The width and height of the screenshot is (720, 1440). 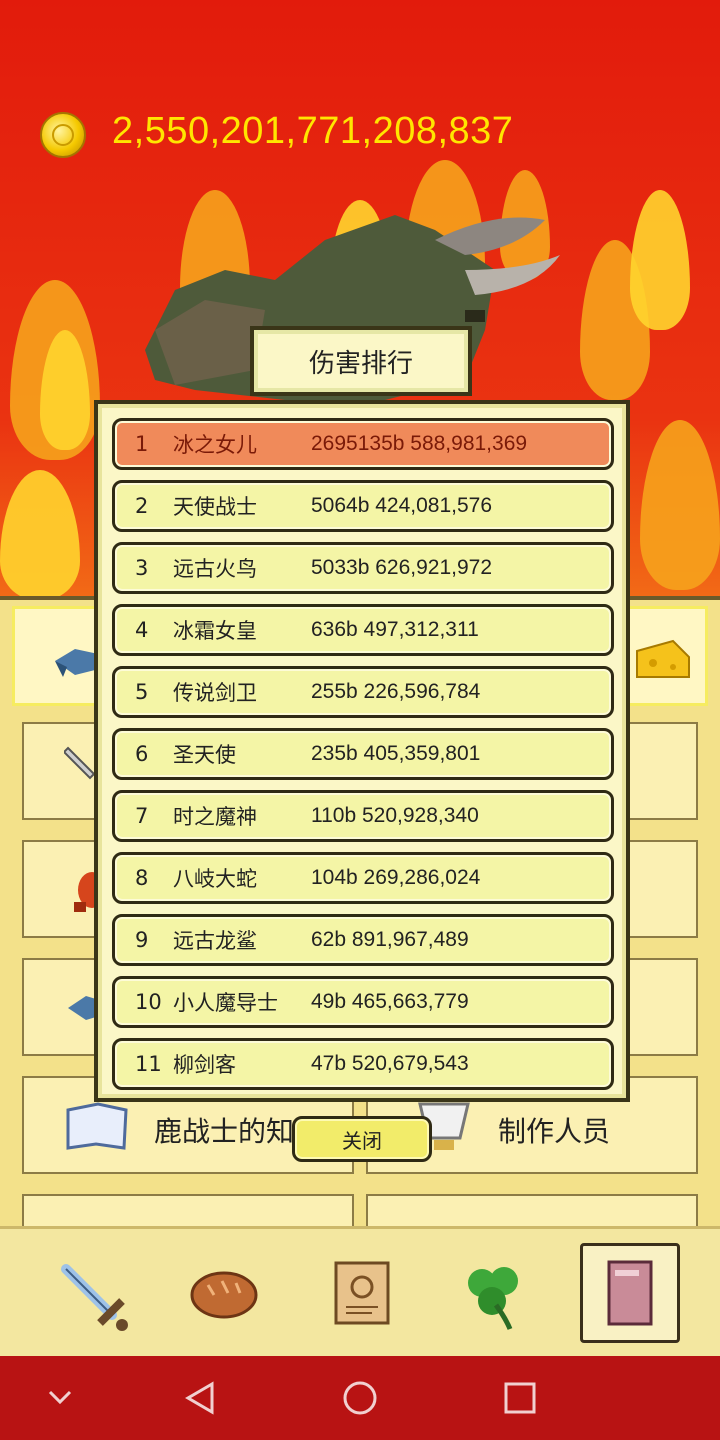 What do you see at coordinates (390, 939) in the screenshot?
I see `ranking-score: 62b 891,967,489` at bounding box center [390, 939].